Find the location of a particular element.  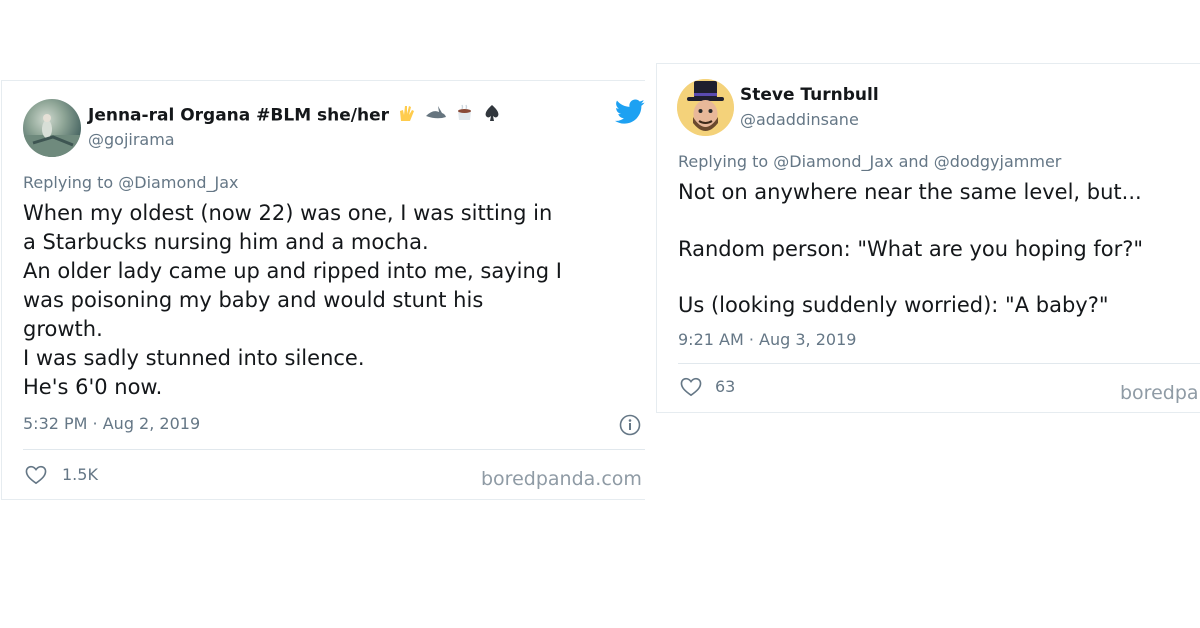

author-handle: @adaddinsane is located at coordinates (799, 119).